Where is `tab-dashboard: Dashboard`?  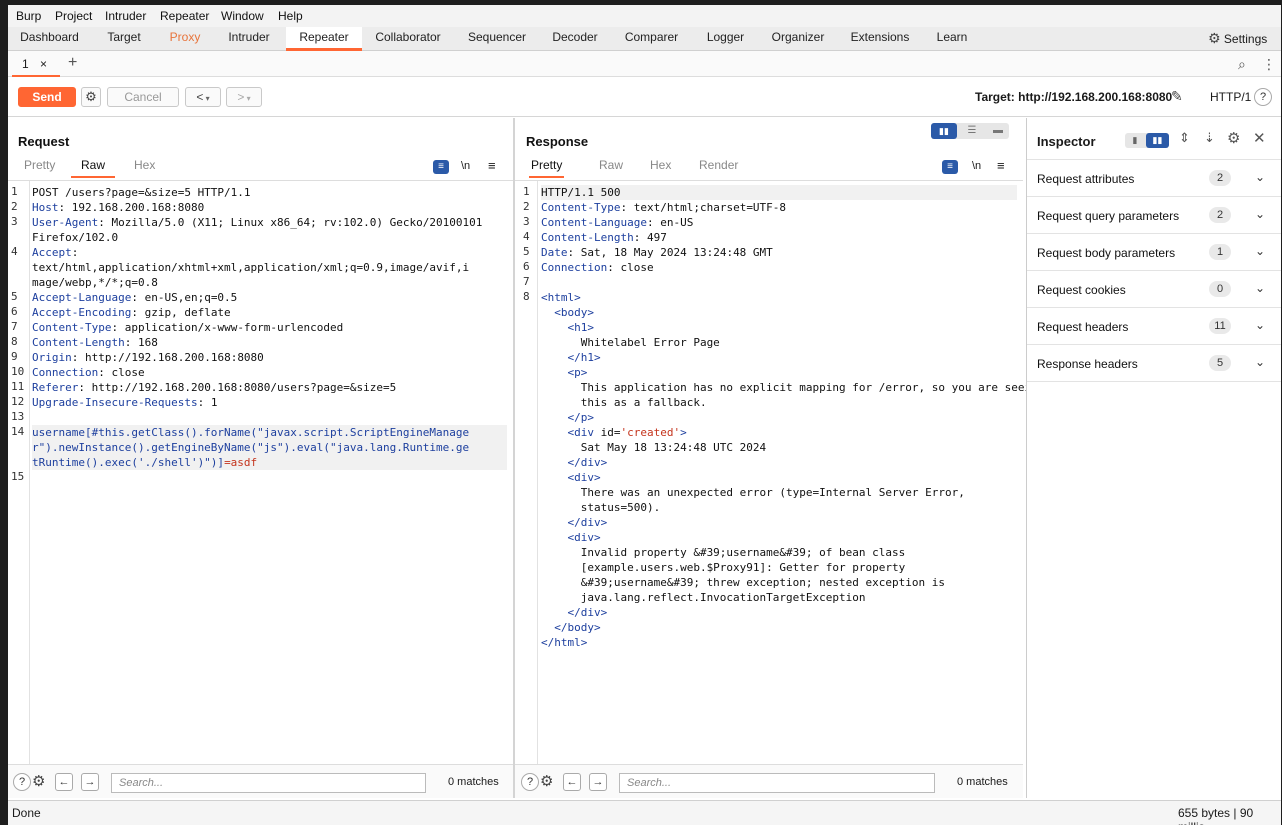 tab-dashboard: Dashboard is located at coordinates (49, 39).